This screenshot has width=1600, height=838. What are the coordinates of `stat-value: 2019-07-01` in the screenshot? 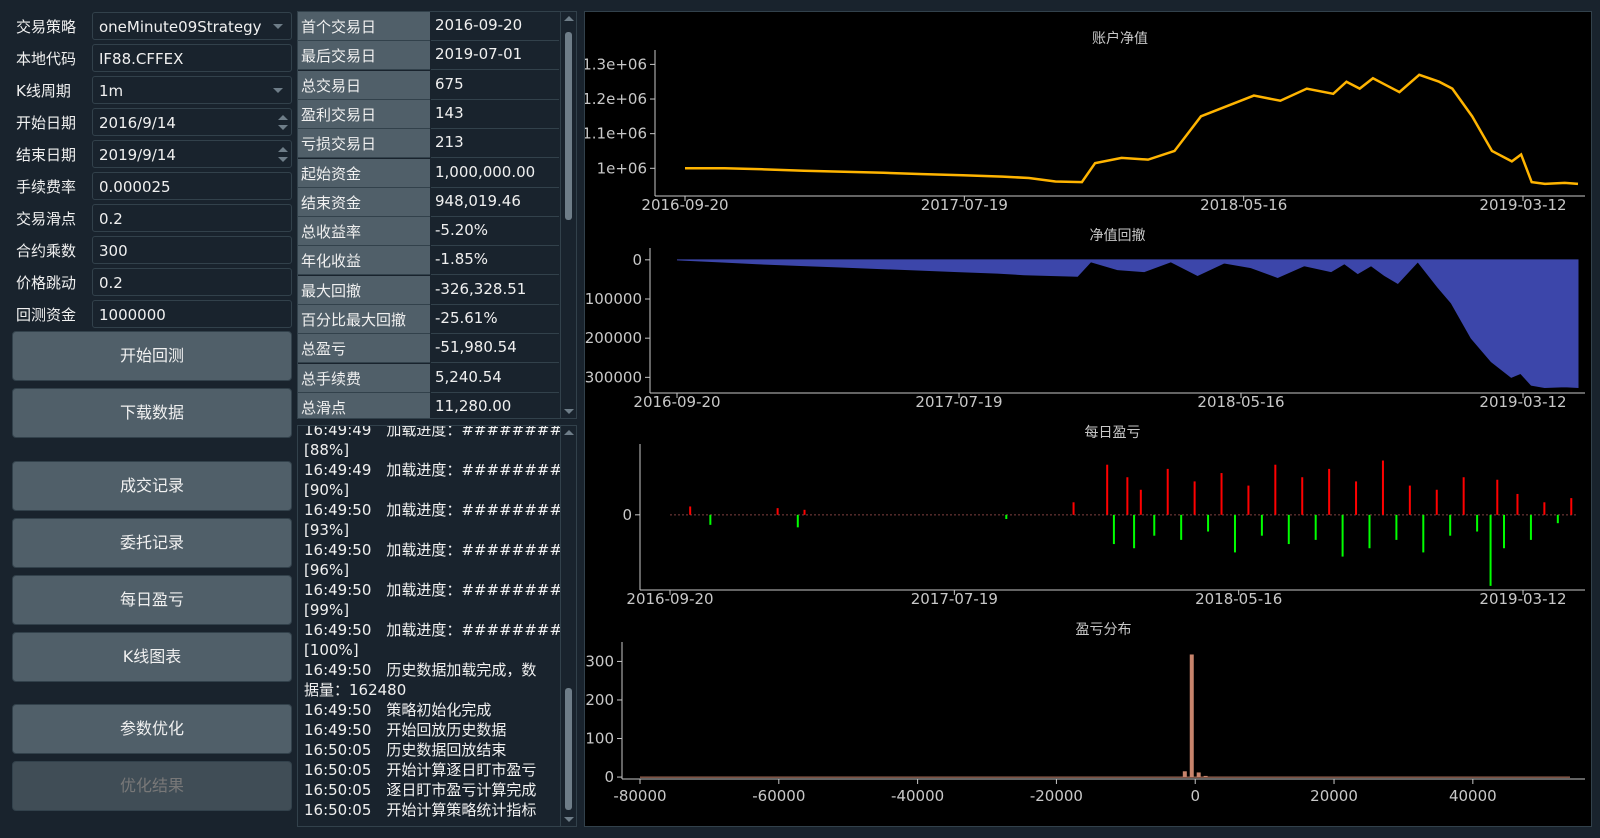 It's located at (495, 56).